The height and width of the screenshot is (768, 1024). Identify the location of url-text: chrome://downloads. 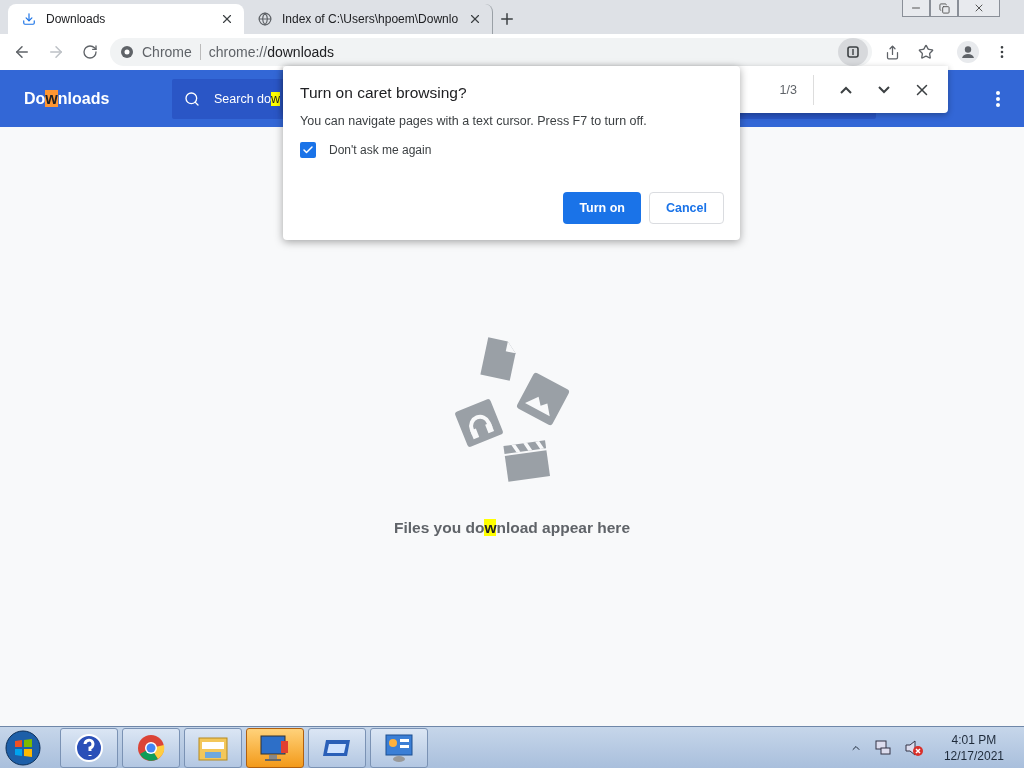
(272, 52).